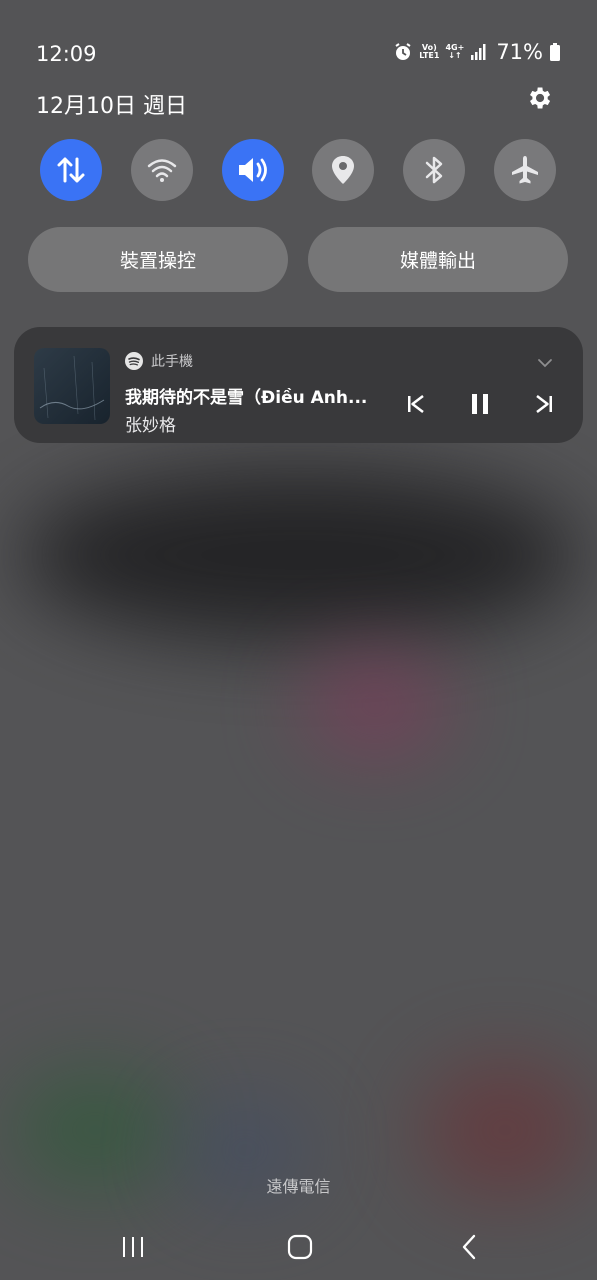  I want to click on quick-settings-row, so click(298, 170).